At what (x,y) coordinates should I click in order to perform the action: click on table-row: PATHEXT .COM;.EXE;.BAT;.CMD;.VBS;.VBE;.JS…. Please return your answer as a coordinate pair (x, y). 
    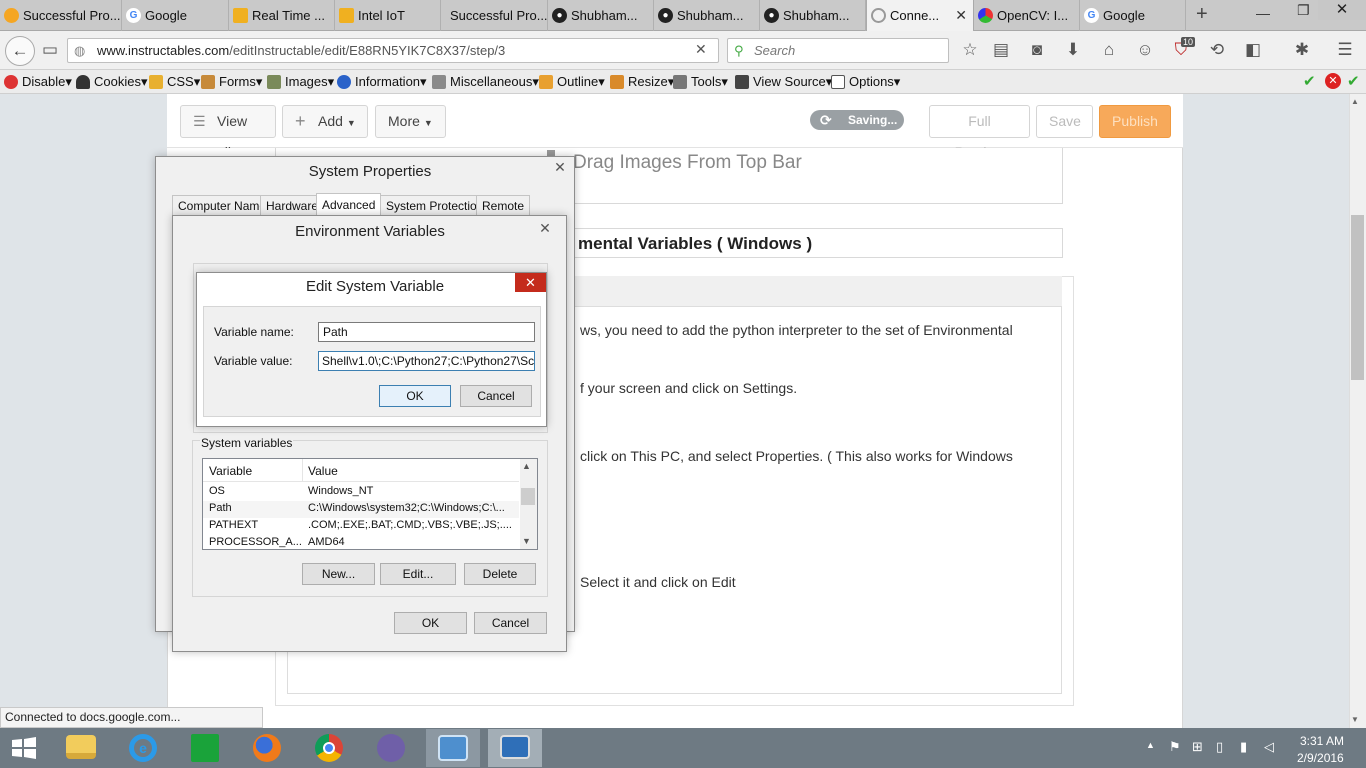
    Looking at the image, I should click on (361, 526).